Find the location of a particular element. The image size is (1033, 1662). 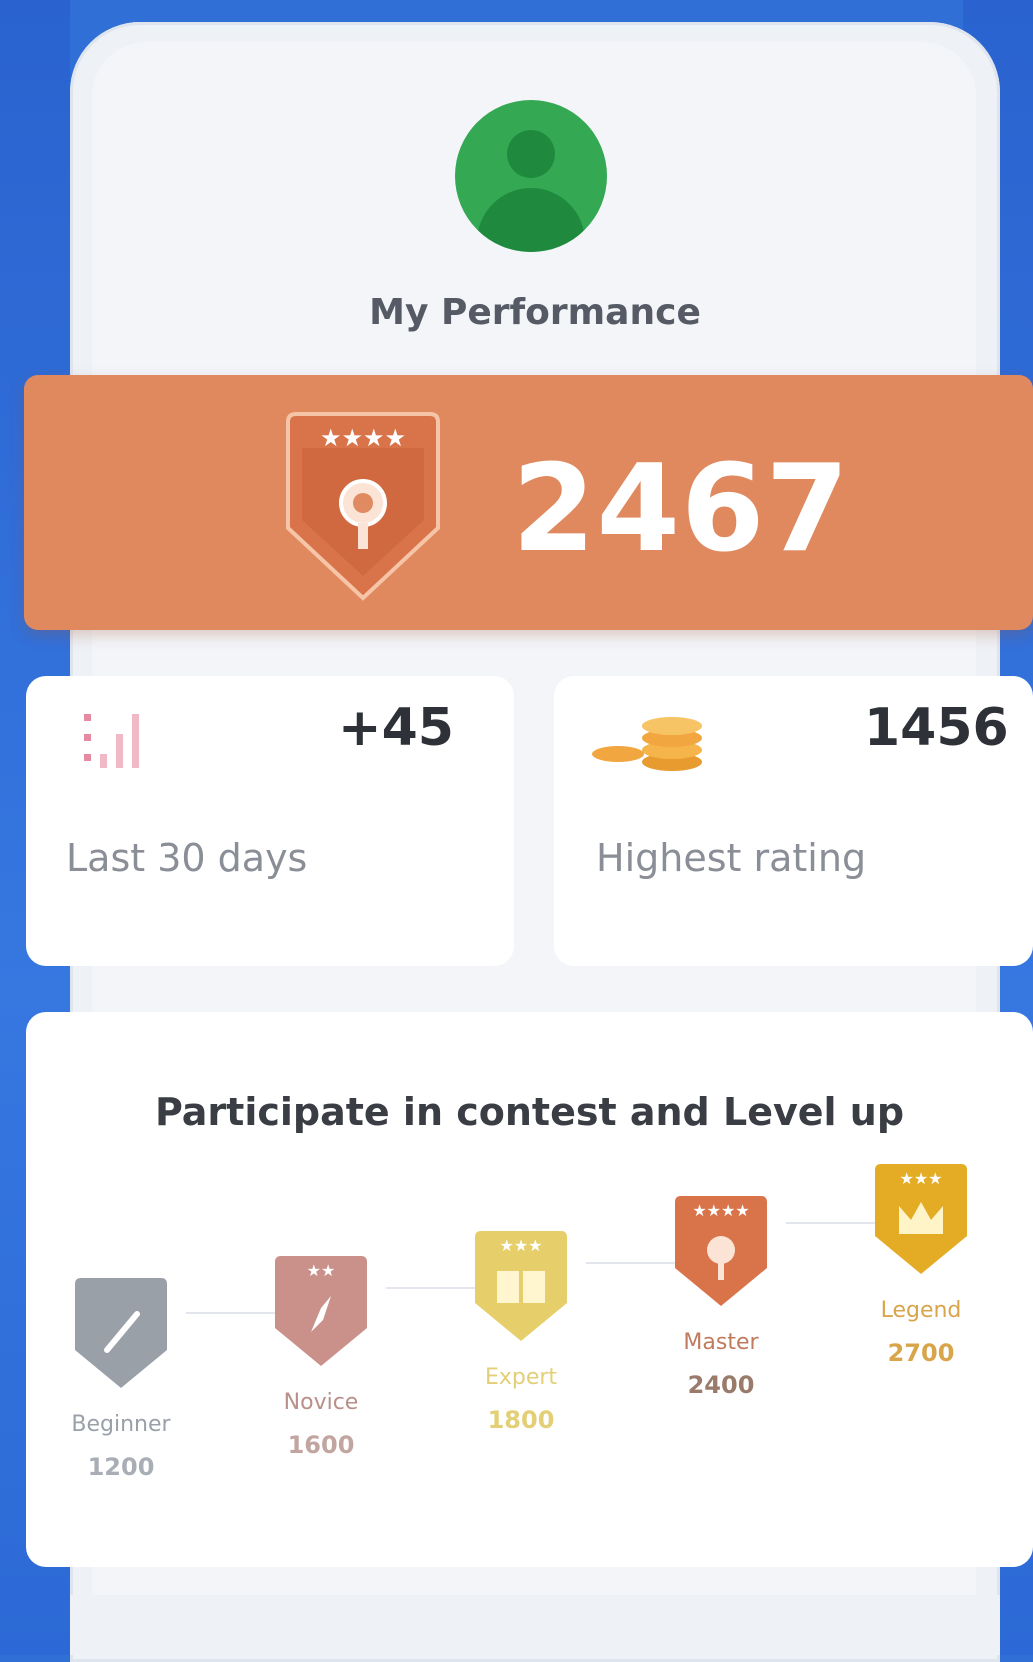

rating-value: 2467 is located at coordinates (681, 509).